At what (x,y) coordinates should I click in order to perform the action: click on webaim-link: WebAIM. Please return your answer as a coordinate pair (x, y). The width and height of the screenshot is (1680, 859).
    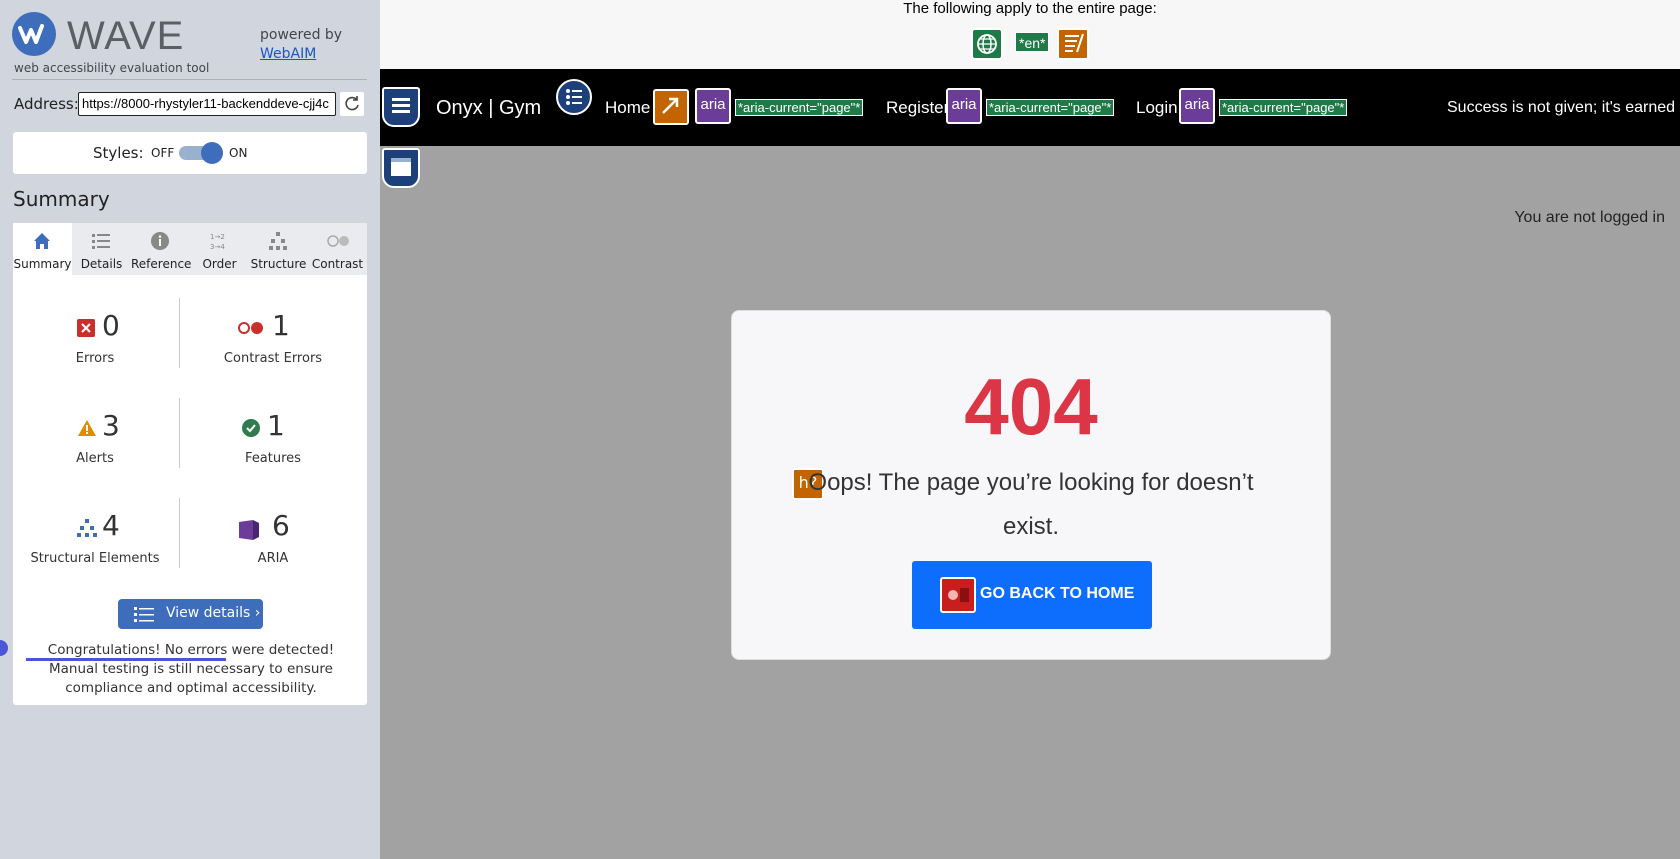
    Looking at the image, I should click on (288, 54).